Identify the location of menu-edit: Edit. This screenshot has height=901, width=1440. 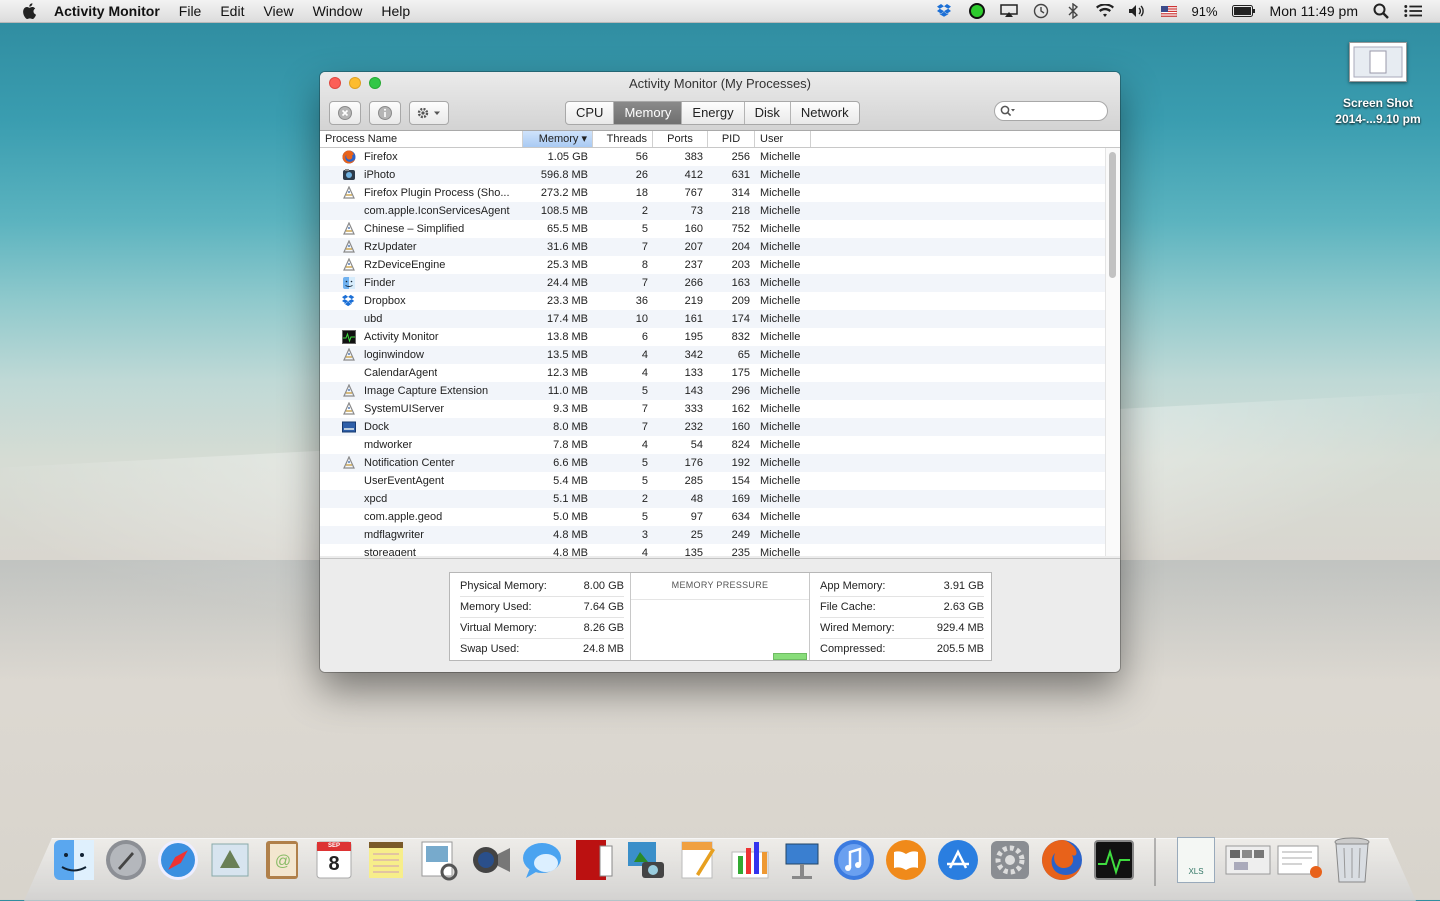
(232, 11).